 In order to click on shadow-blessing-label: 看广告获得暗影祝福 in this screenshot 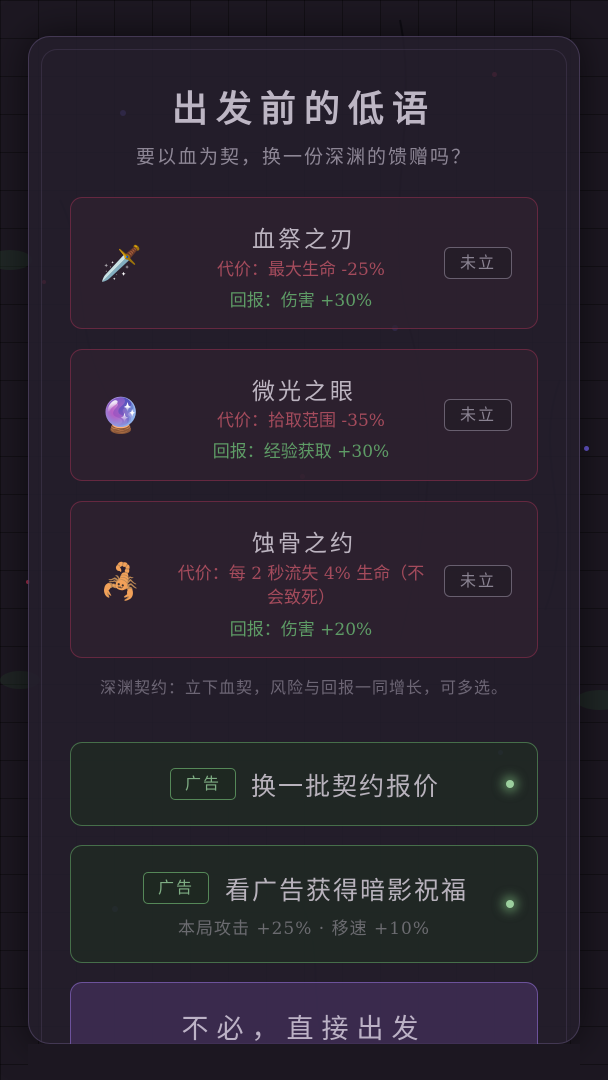, I will do `click(347, 890)`.